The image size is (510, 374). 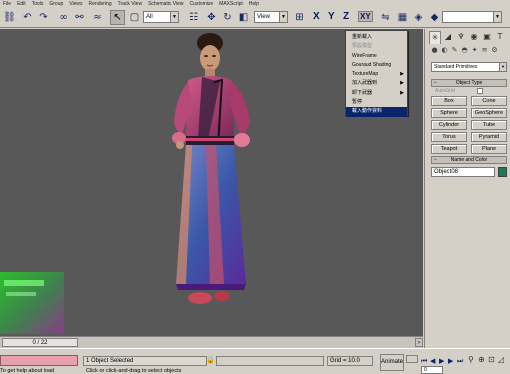 I want to click on teapot-button: Teapot, so click(x=449, y=149).